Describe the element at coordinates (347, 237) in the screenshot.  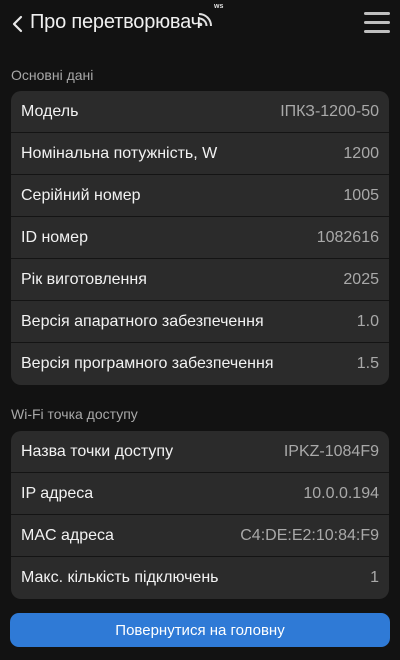
I see `row-value: 1082616` at that location.